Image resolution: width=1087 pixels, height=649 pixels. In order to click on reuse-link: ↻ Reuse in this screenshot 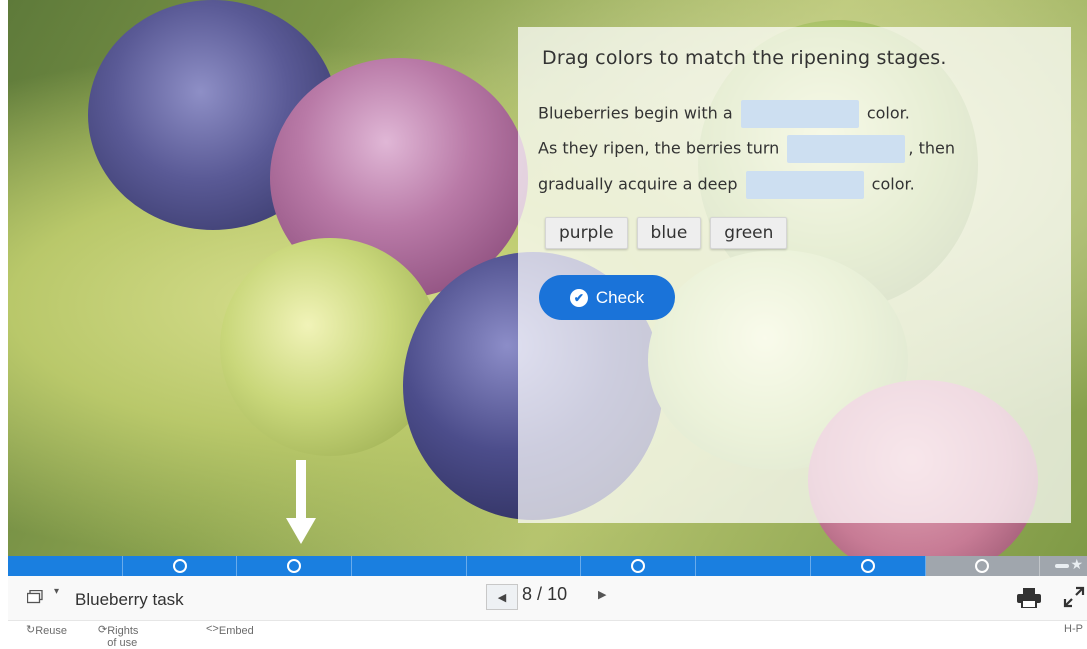, I will do `click(46, 630)`.